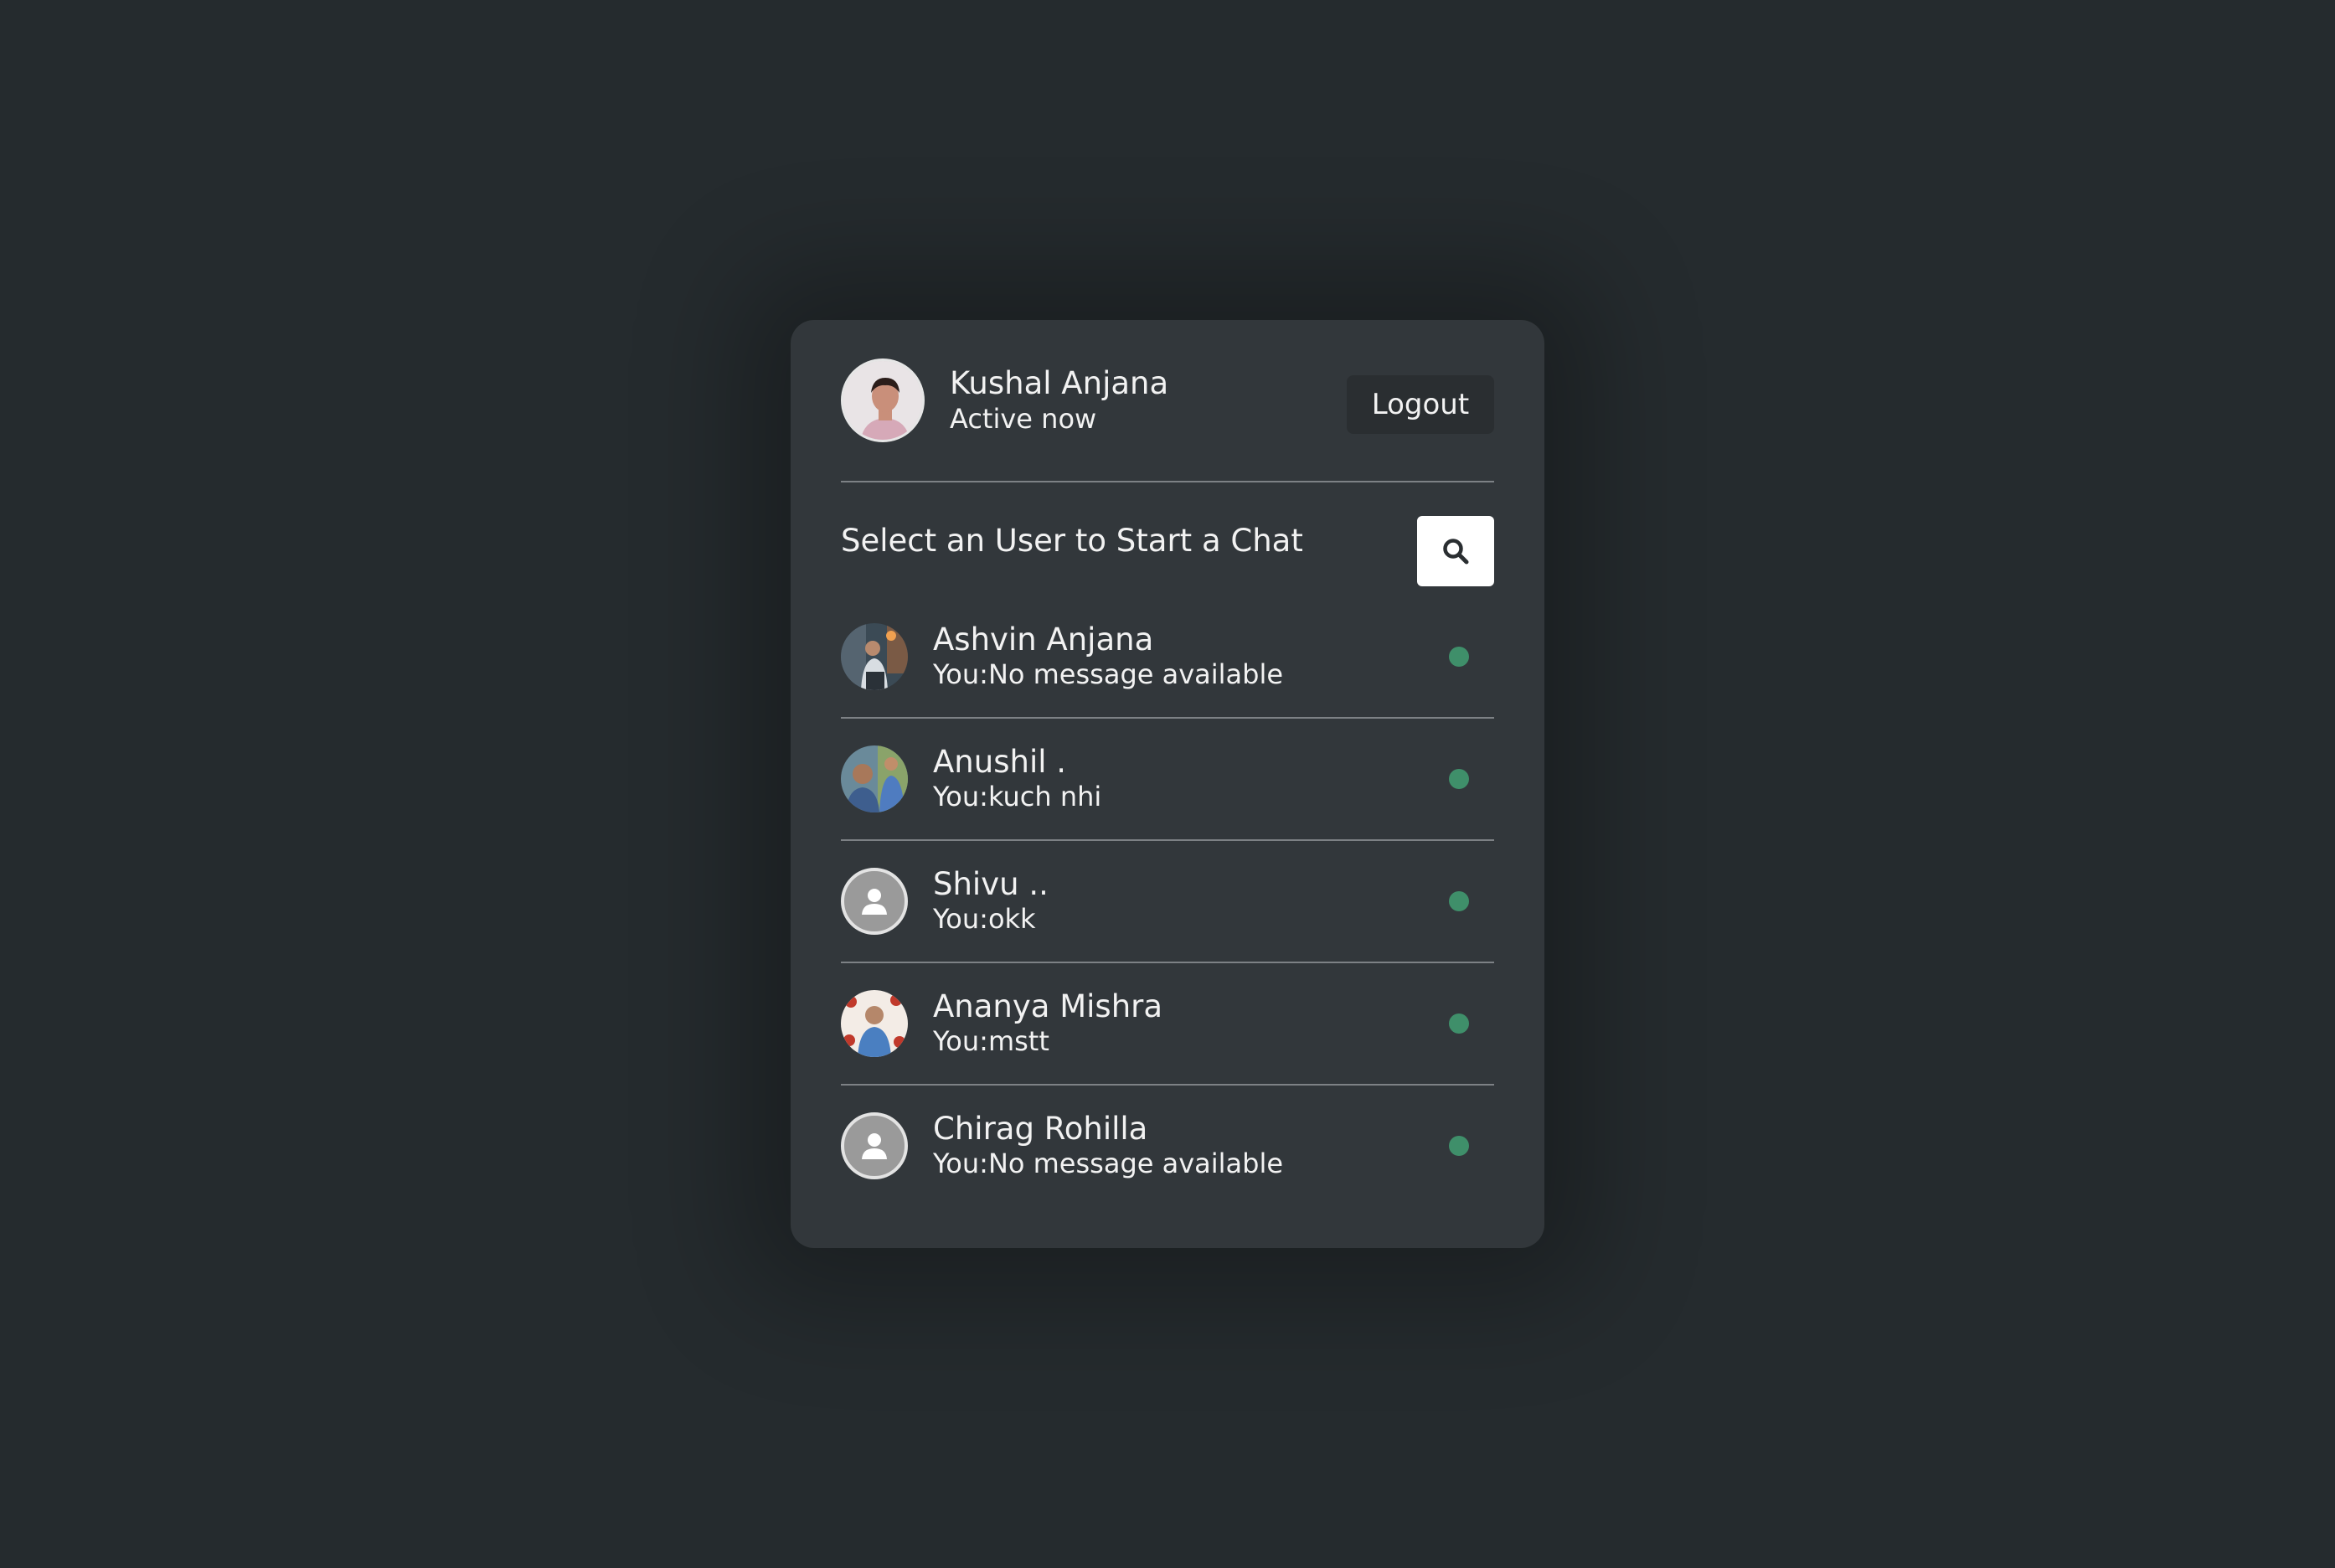 This screenshot has height=1568, width=2335. Describe the element at coordinates (1167, 780) in the screenshot. I see `user-list-item: Anushil . You:kuch nhi` at that location.